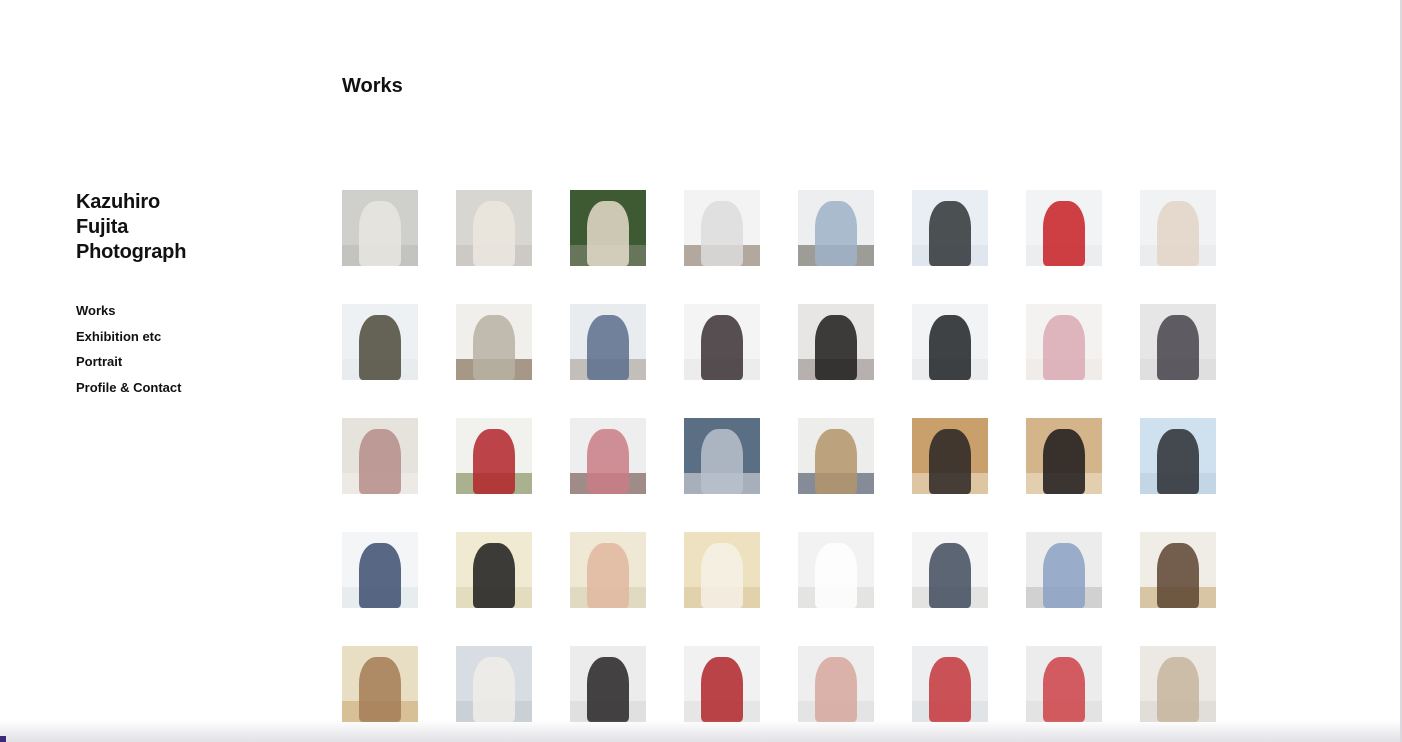  What do you see at coordinates (96, 310) in the screenshot?
I see `nav-link-works: Works` at bounding box center [96, 310].